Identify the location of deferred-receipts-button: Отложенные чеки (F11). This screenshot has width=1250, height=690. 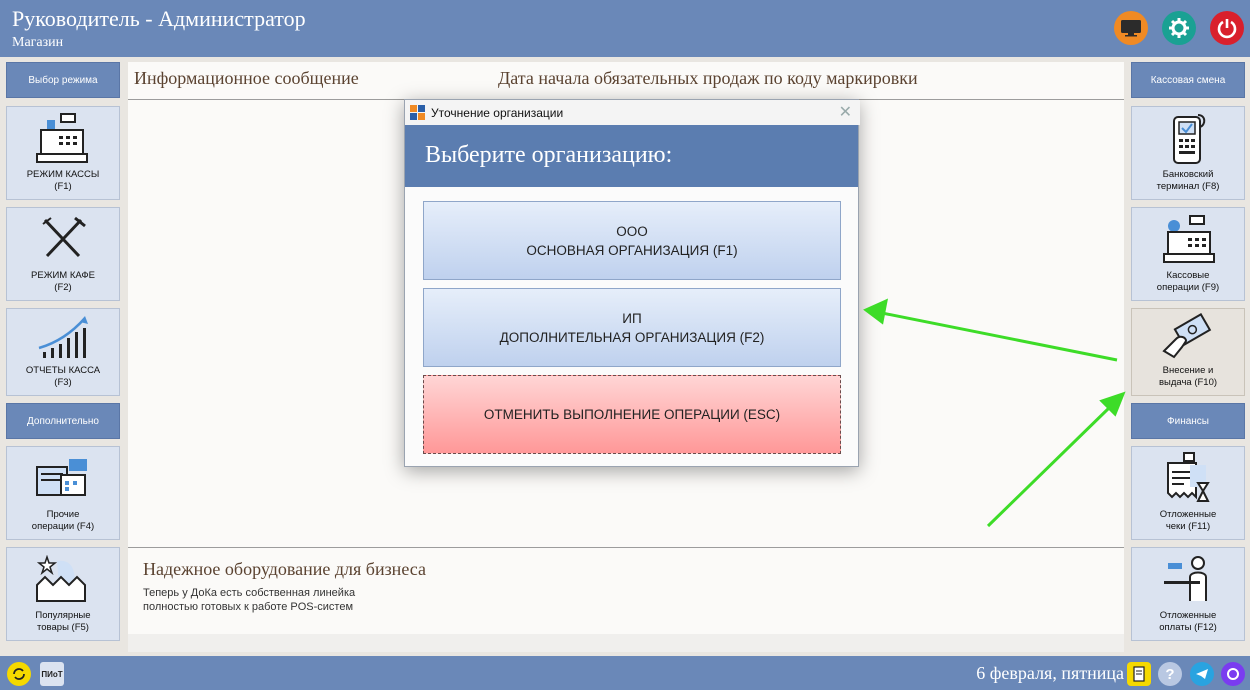
(1188, 493).